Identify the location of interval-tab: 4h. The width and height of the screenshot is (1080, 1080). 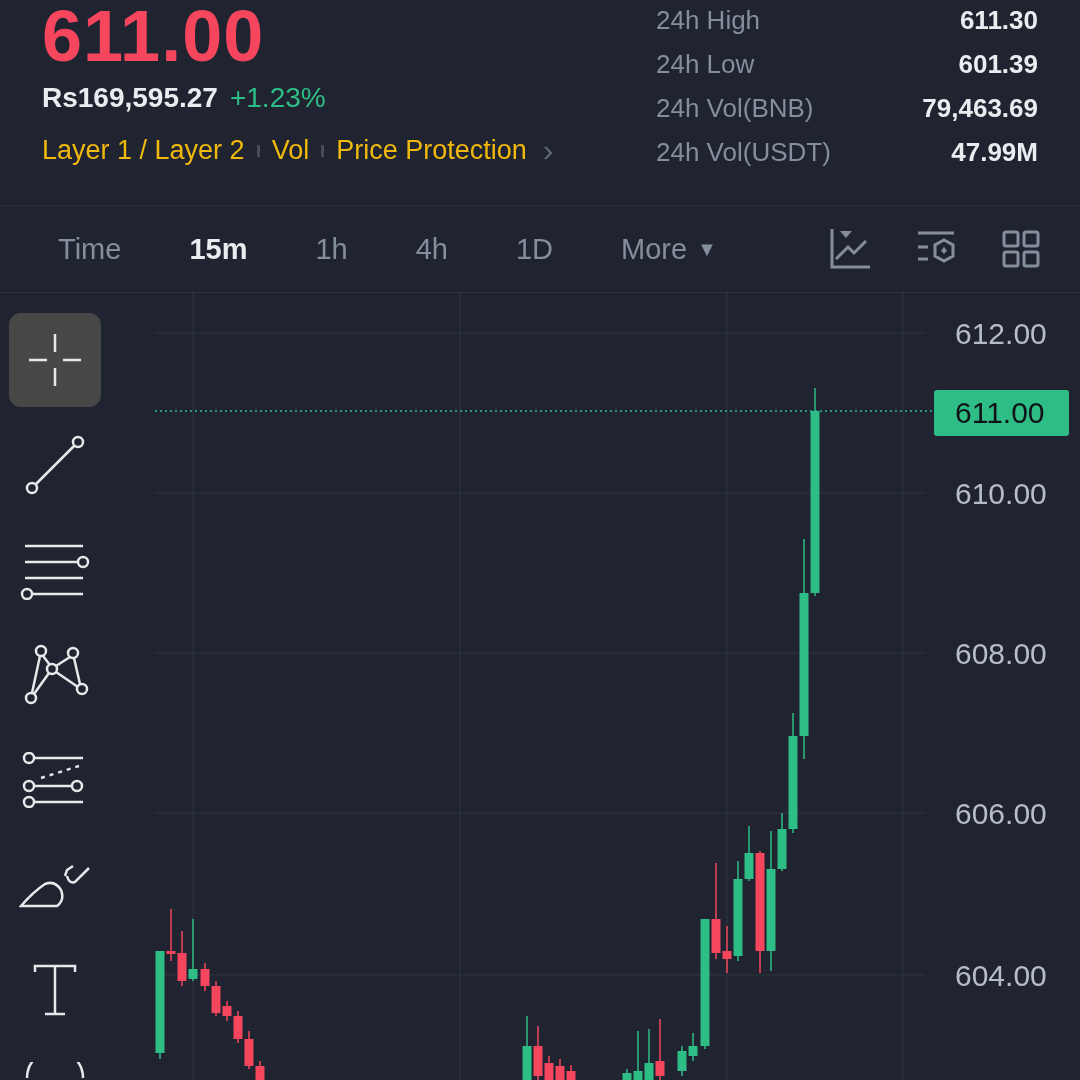
(431, 249).